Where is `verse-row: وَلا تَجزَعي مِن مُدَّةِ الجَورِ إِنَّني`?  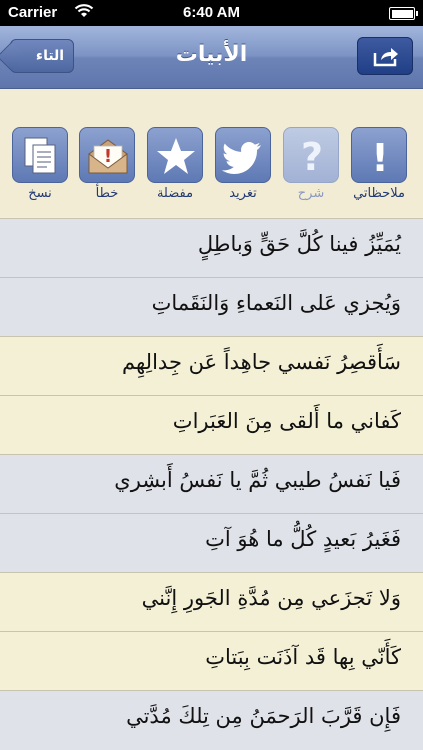
verse-row: وَلا تَجزَعي مِن مُدَّةِ الجَورِ إِنَّني is located at coordinates (211, 602).